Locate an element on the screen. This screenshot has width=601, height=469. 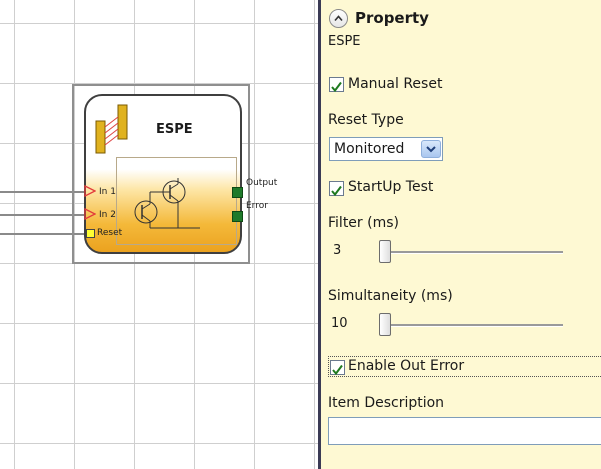
startup-test-checkbox is located at coordinates (336, 189).